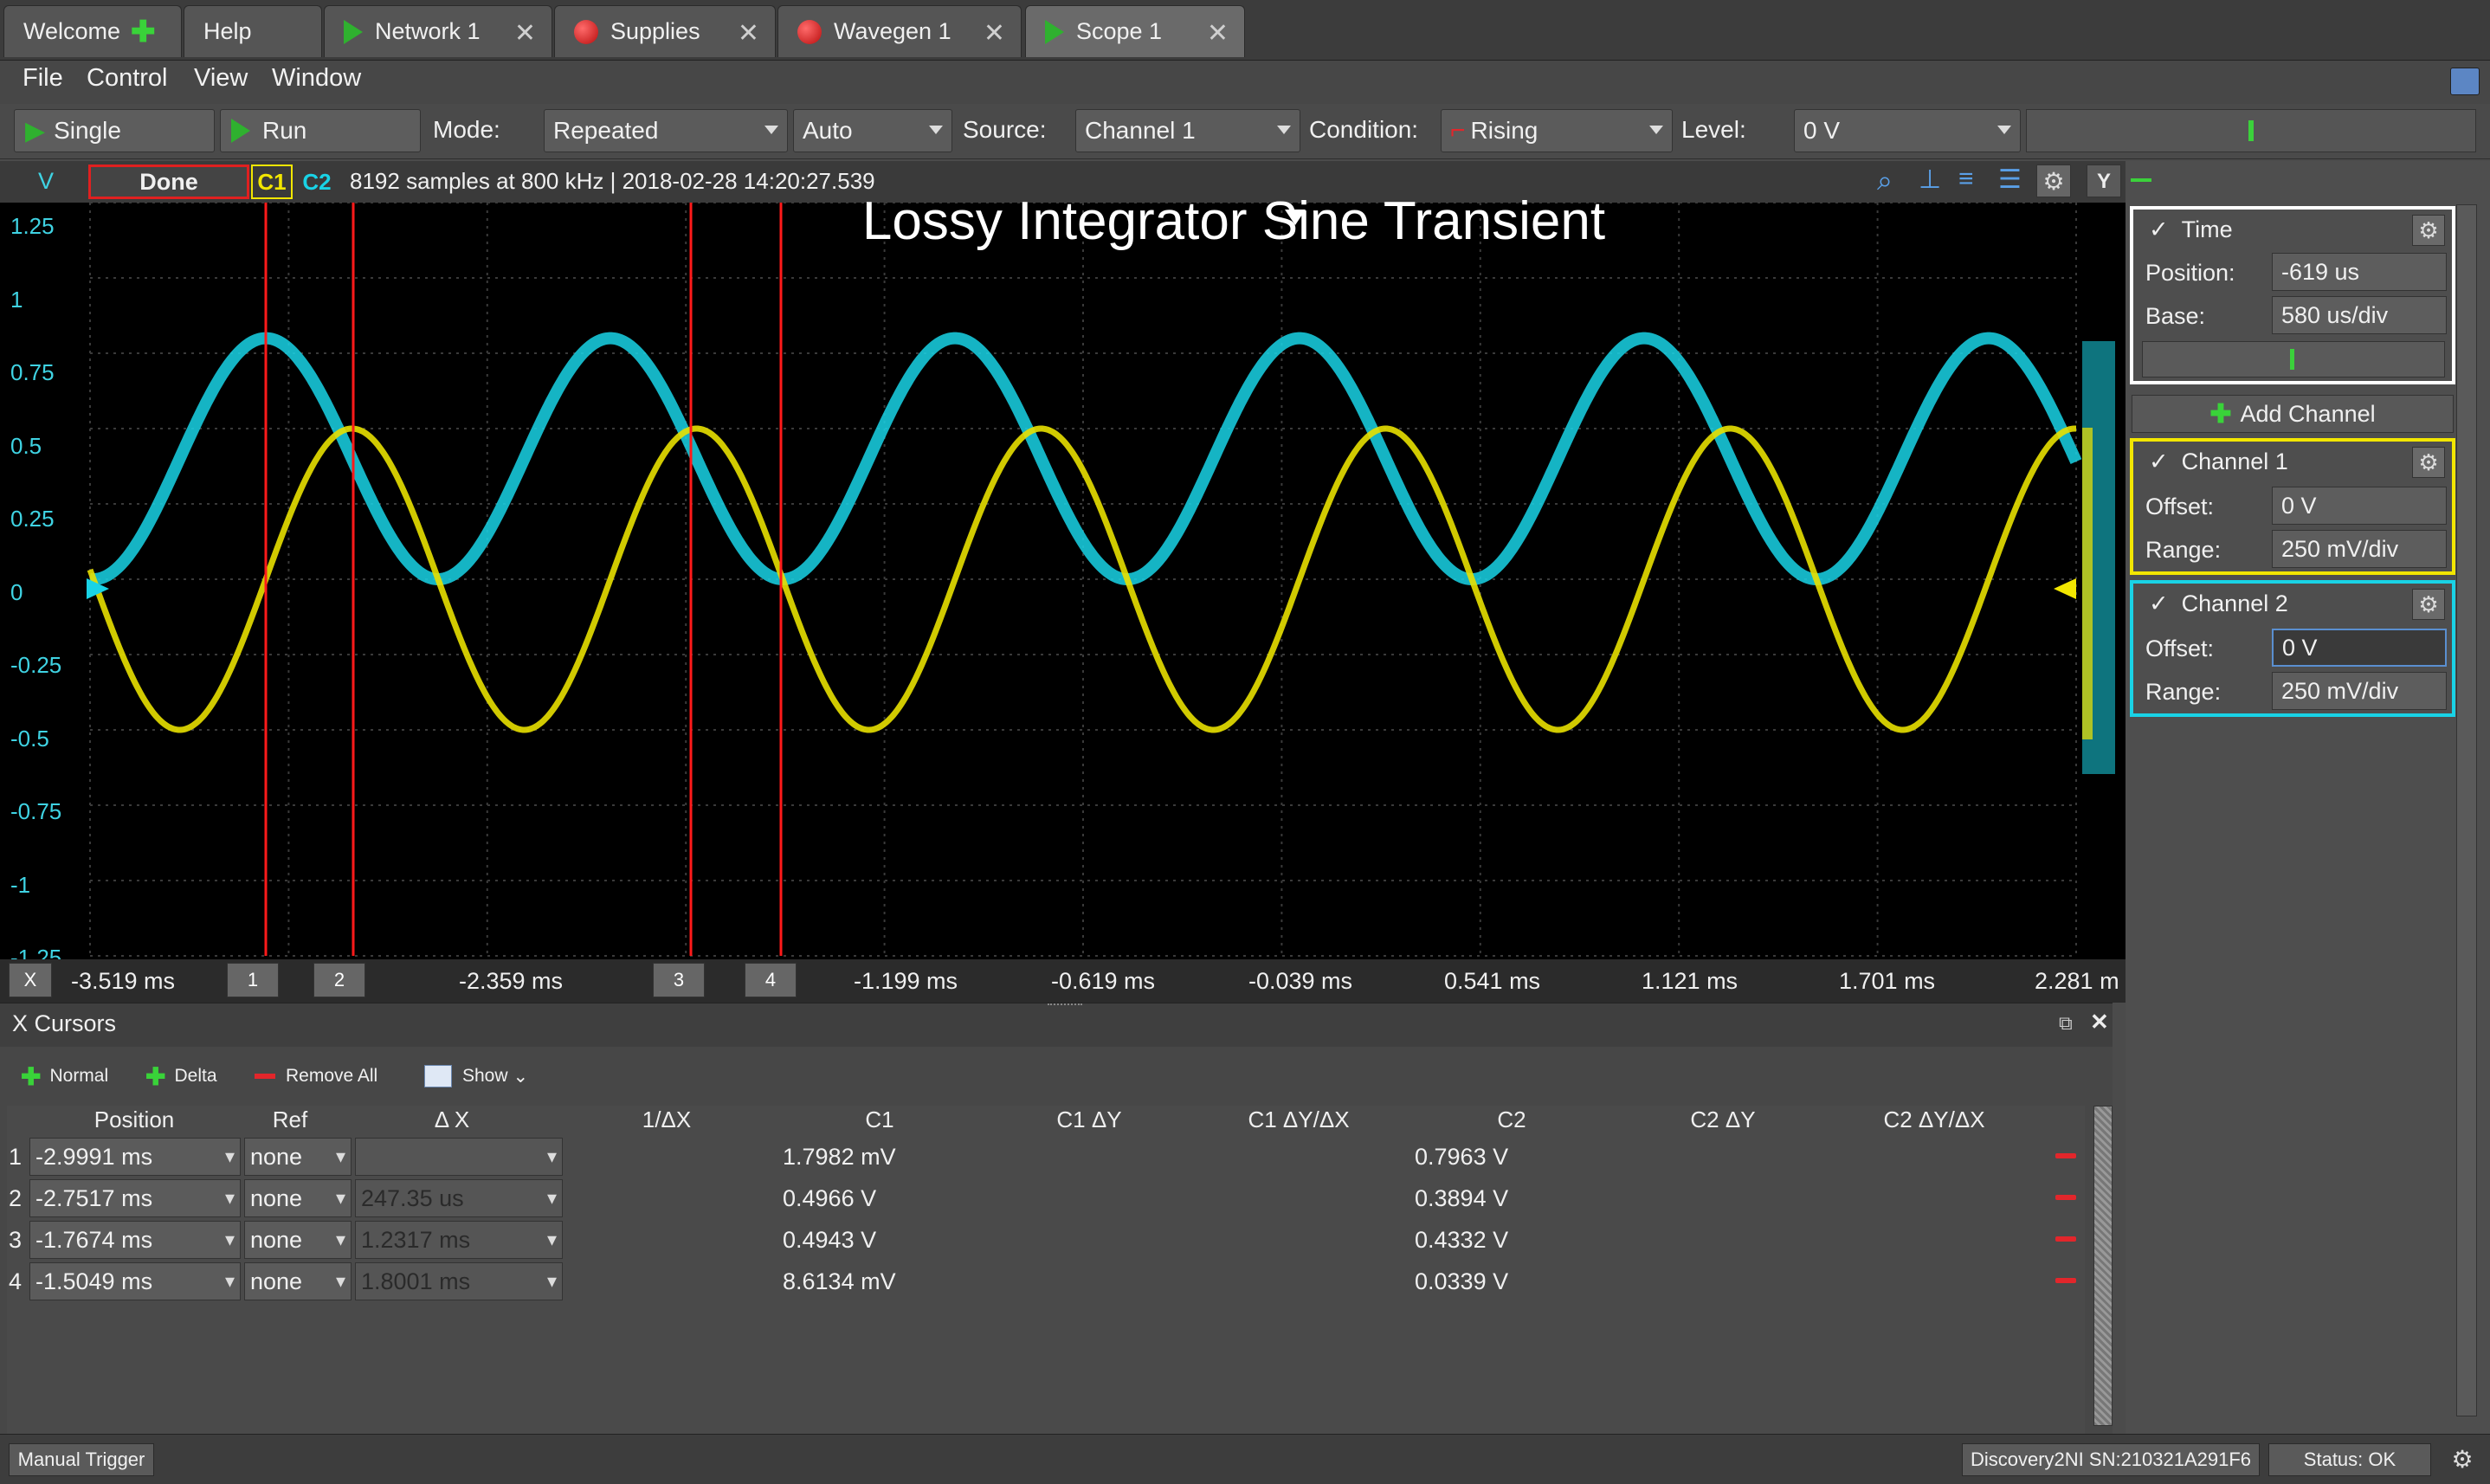 This screenshot has height=1484, width=2490. I want to click on align-top-icon: ☰, so click(2010, 180).